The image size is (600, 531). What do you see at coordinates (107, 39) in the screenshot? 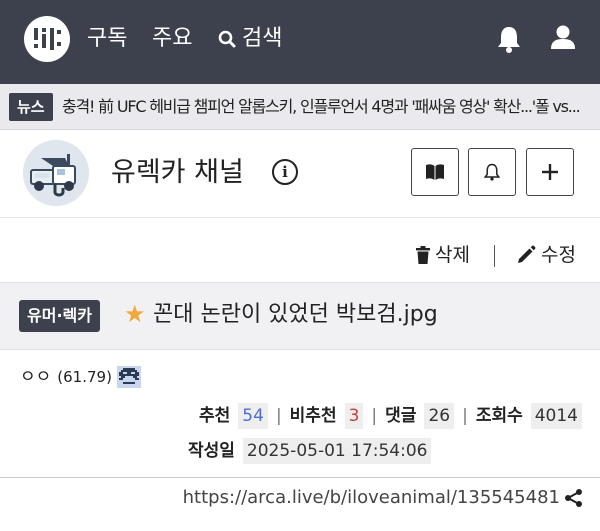
I see `nav-subscribe: 구독` at bounding box center [107, 39].